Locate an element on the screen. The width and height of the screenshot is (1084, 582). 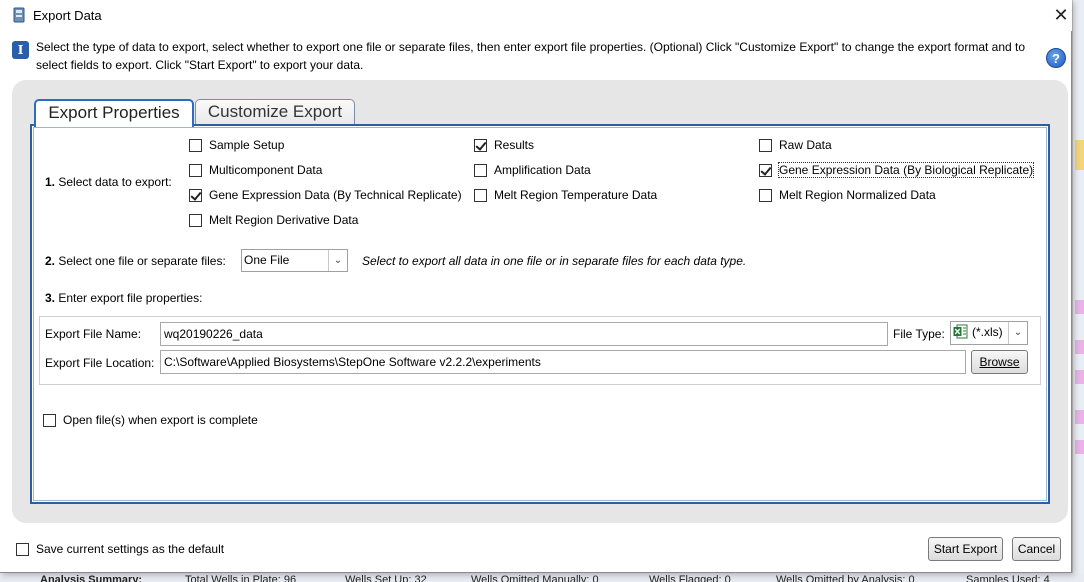
file-type-value: (*.xls) is located at coordinates (987, 332).